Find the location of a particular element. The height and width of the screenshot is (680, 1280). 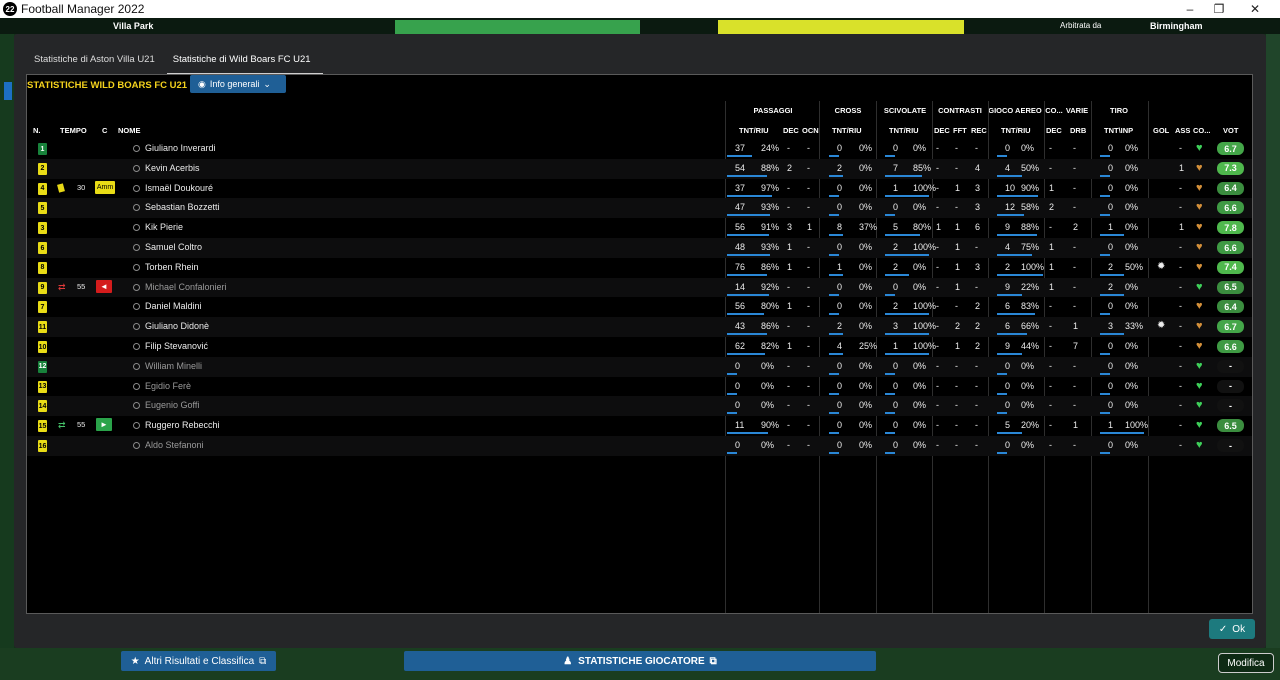

passes-percent: 88% is located at coordinates (770, 167).